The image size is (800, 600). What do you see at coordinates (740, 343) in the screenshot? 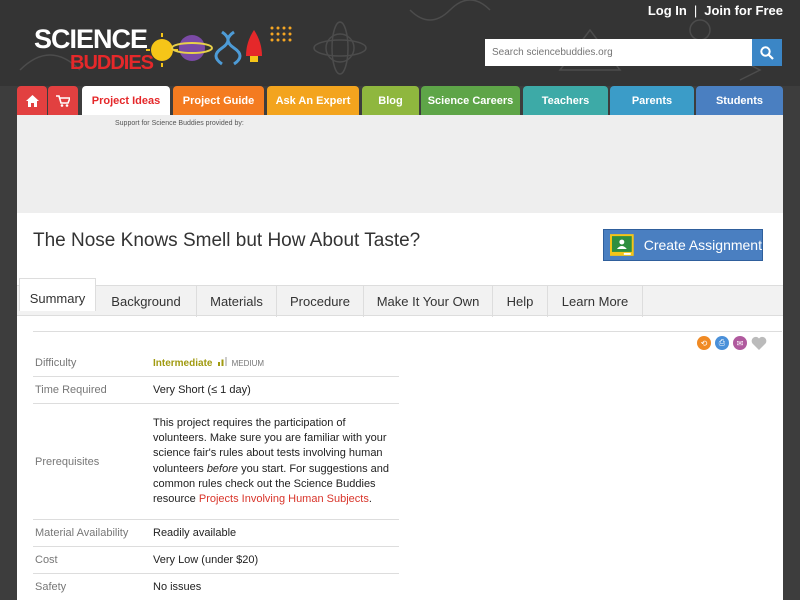
I see `email-icon: ✉` at bounding box center [740, 343].